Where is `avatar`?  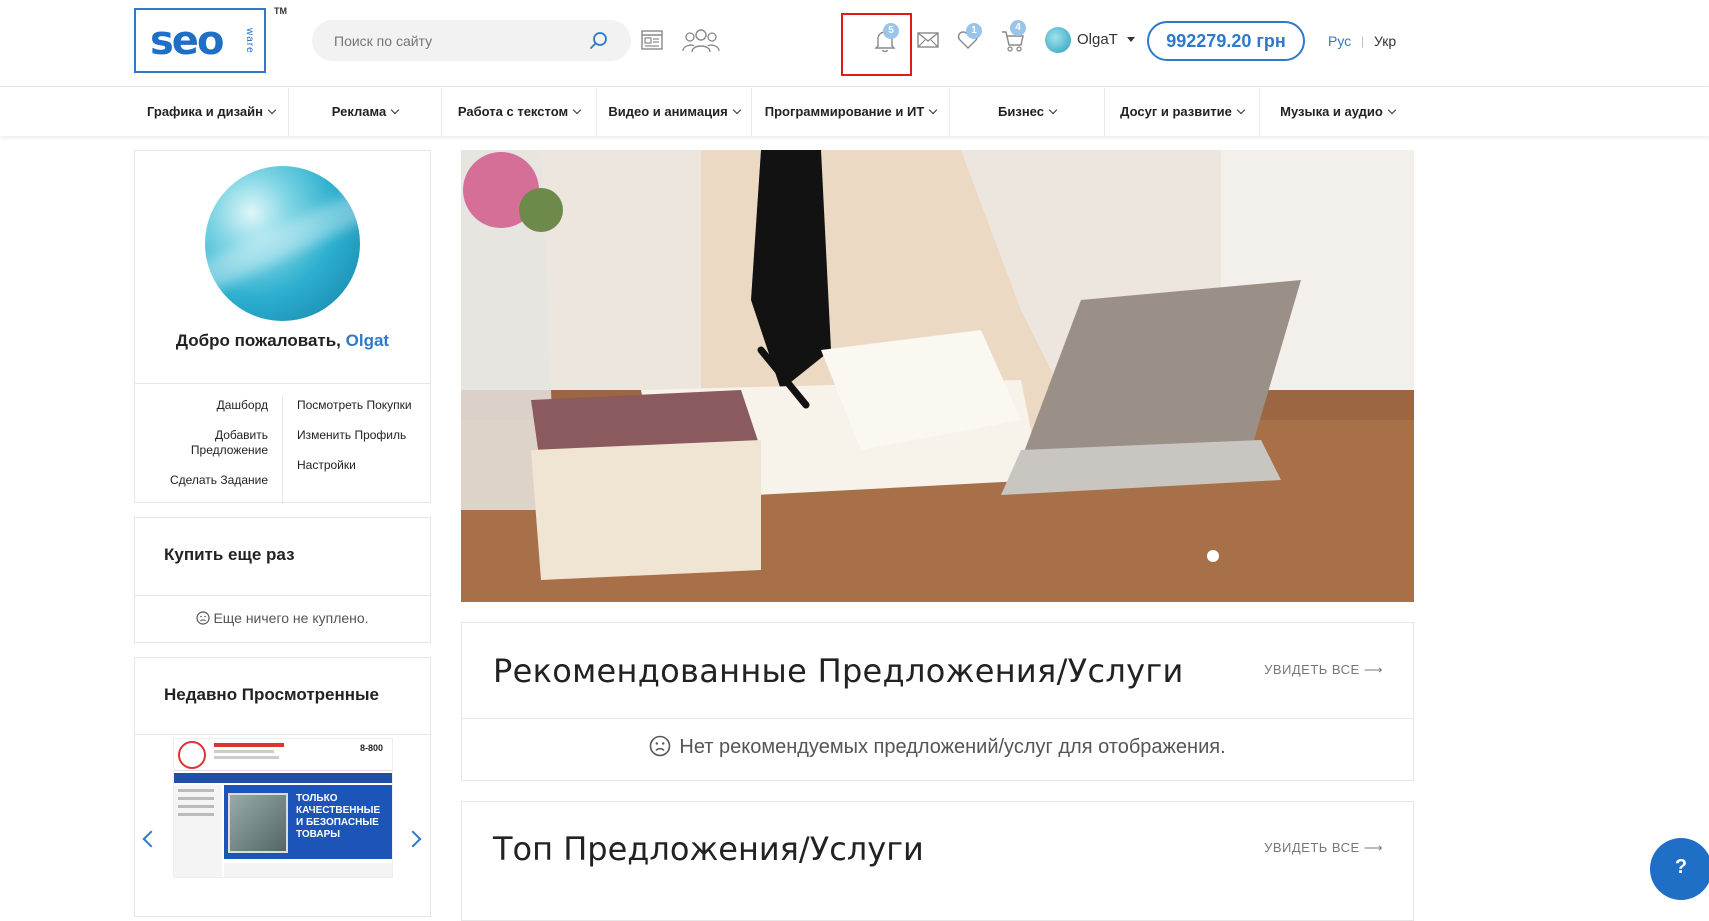 avatar is located at coordinates (1058, 40).